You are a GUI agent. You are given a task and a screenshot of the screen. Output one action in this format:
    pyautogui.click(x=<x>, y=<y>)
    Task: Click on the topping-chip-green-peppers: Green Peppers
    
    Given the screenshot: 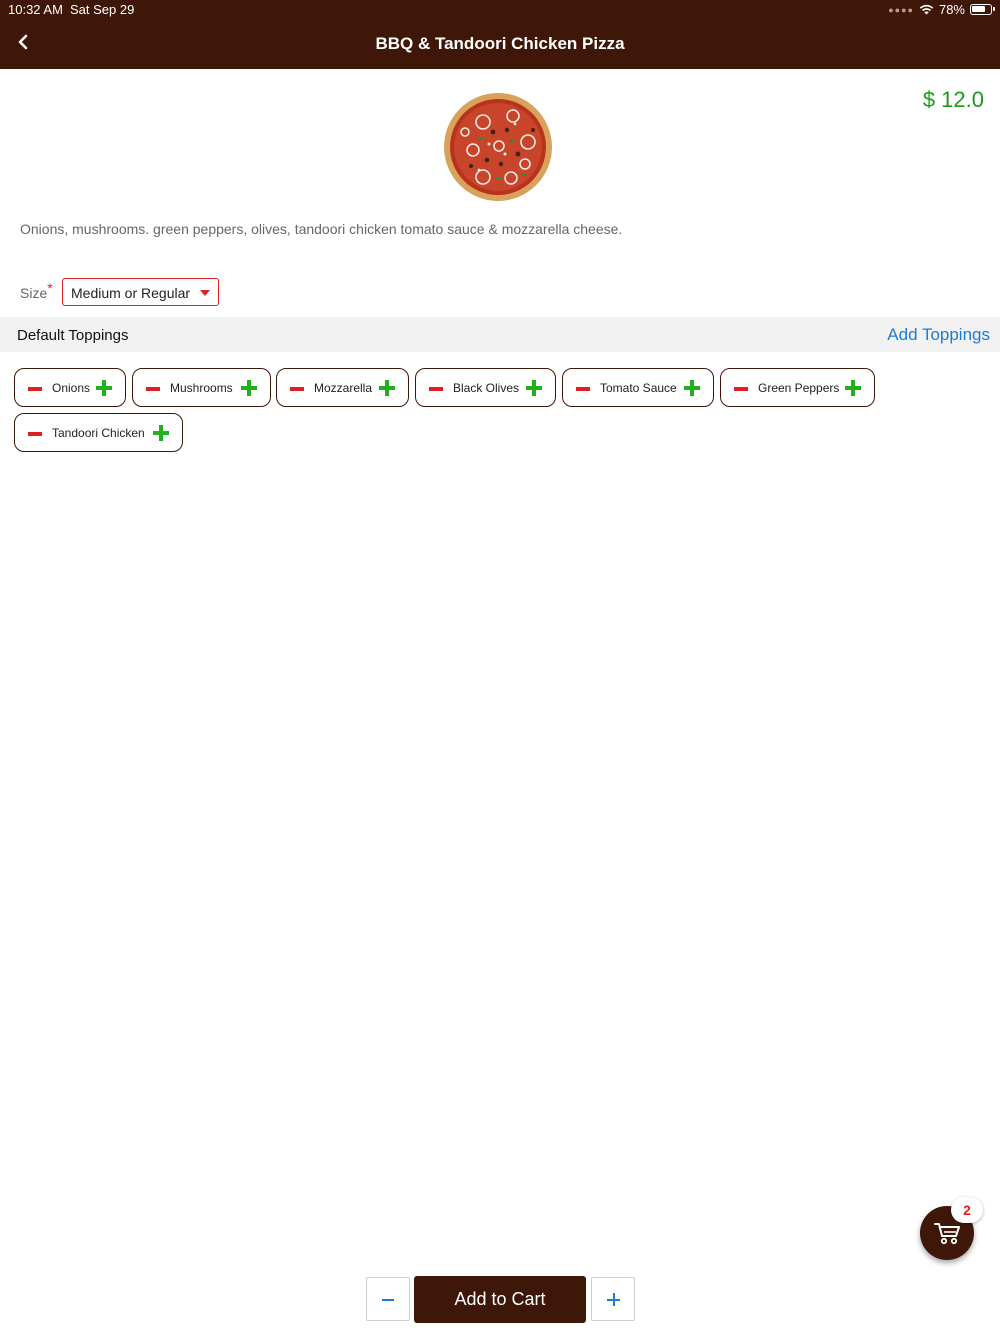 What is the action you would take?
    pyautogui.click(x=797, y=387)
    